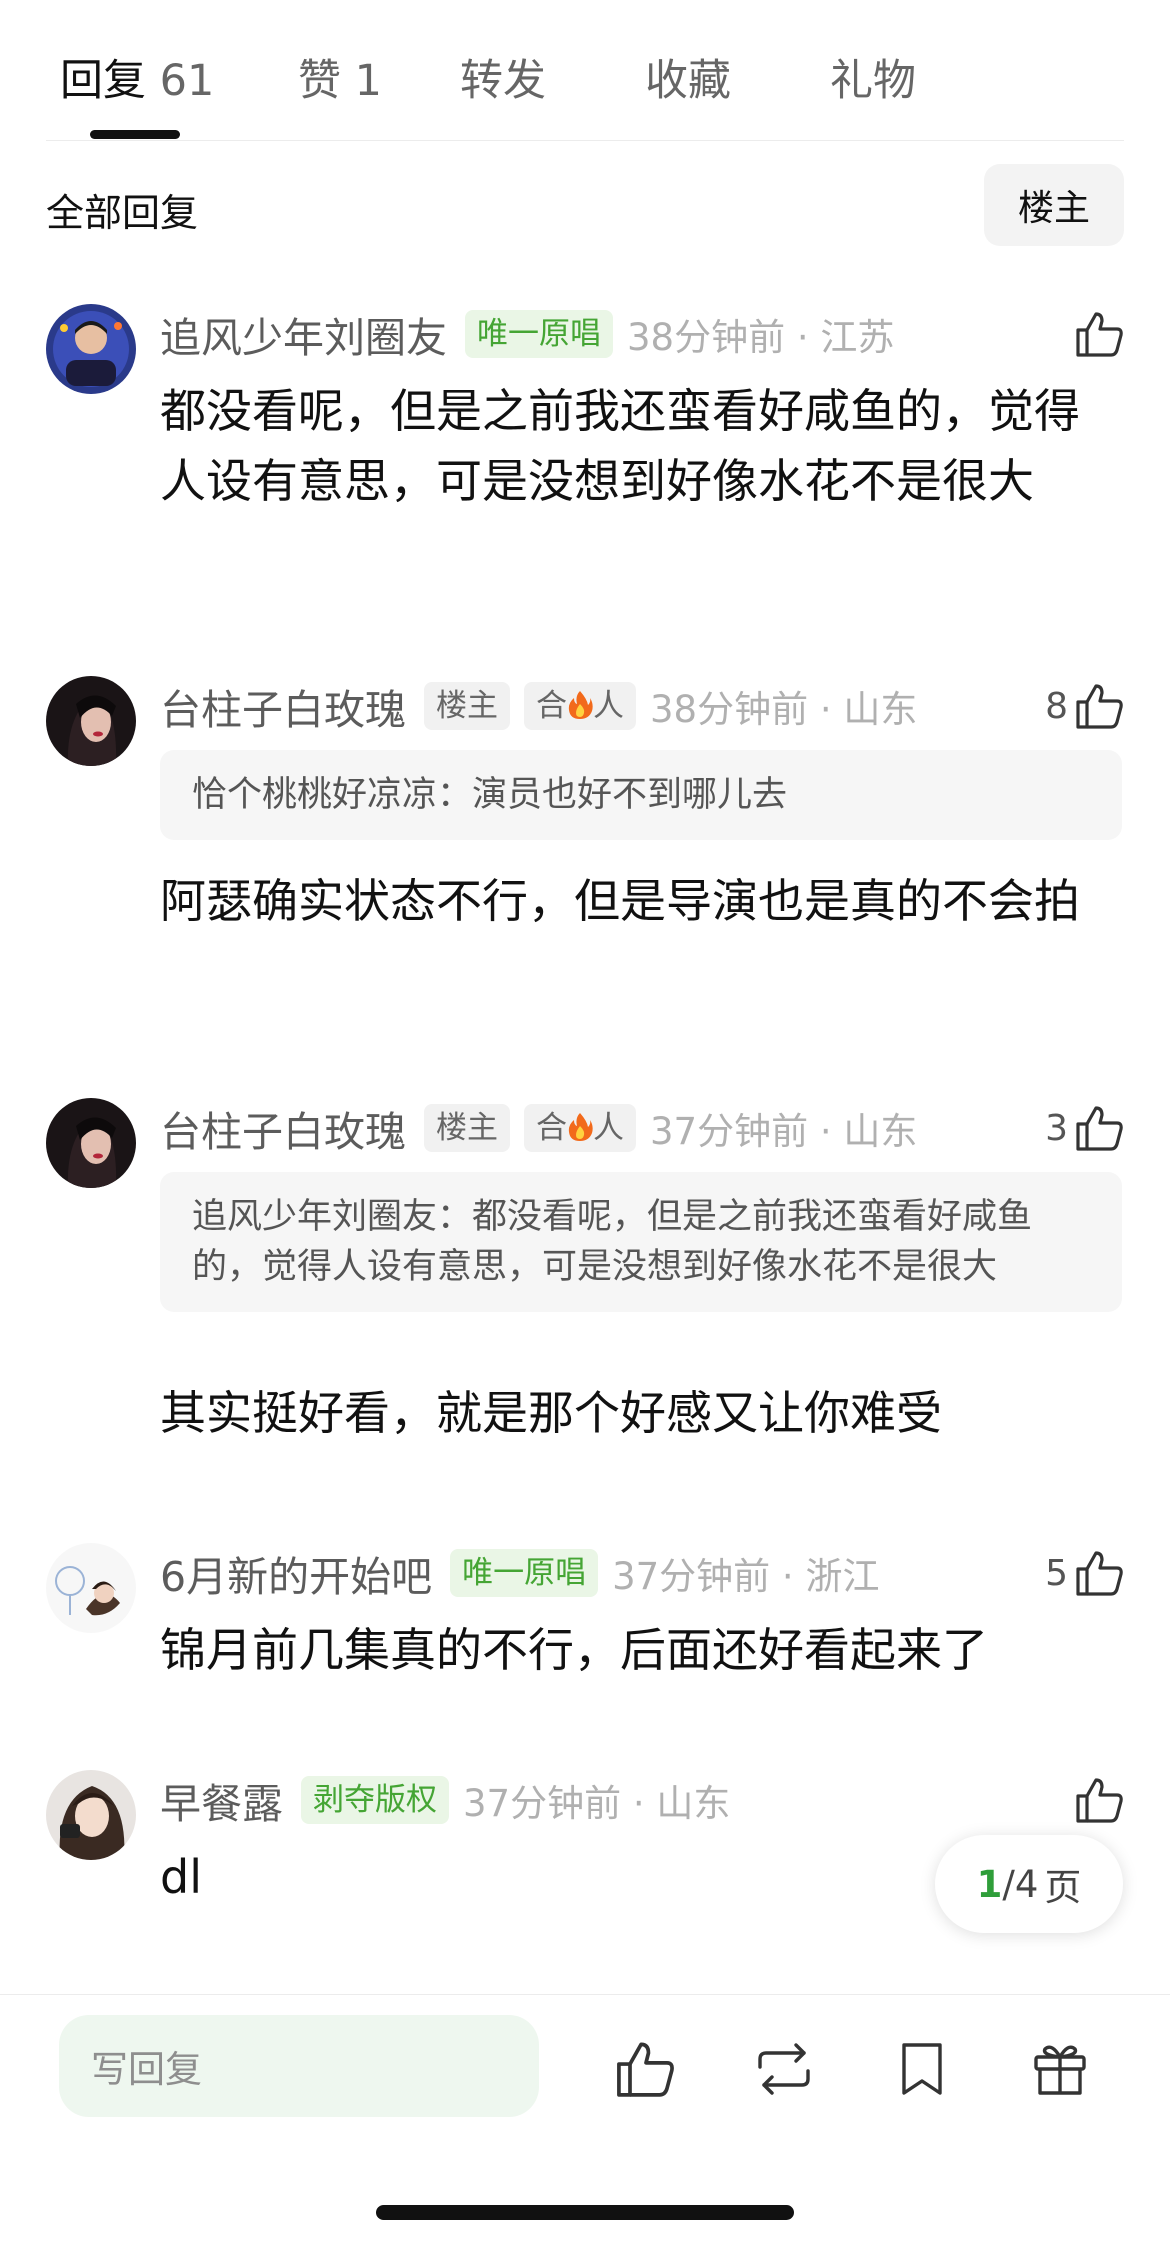 The image size is (1170, 2247). I want to click on comment-text: 阿瑟确实状态不行，但是导演也是真的不会拍, so click(620, 901).